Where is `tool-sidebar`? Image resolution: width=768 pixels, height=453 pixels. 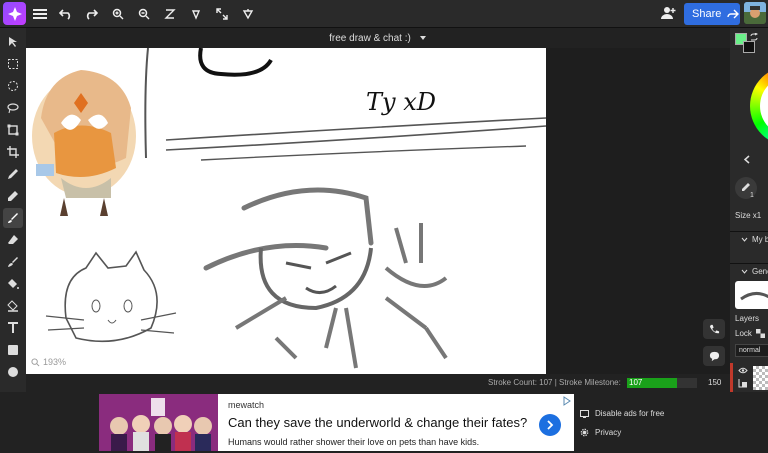 tool-sidebar is located at coordinates (13, 212).